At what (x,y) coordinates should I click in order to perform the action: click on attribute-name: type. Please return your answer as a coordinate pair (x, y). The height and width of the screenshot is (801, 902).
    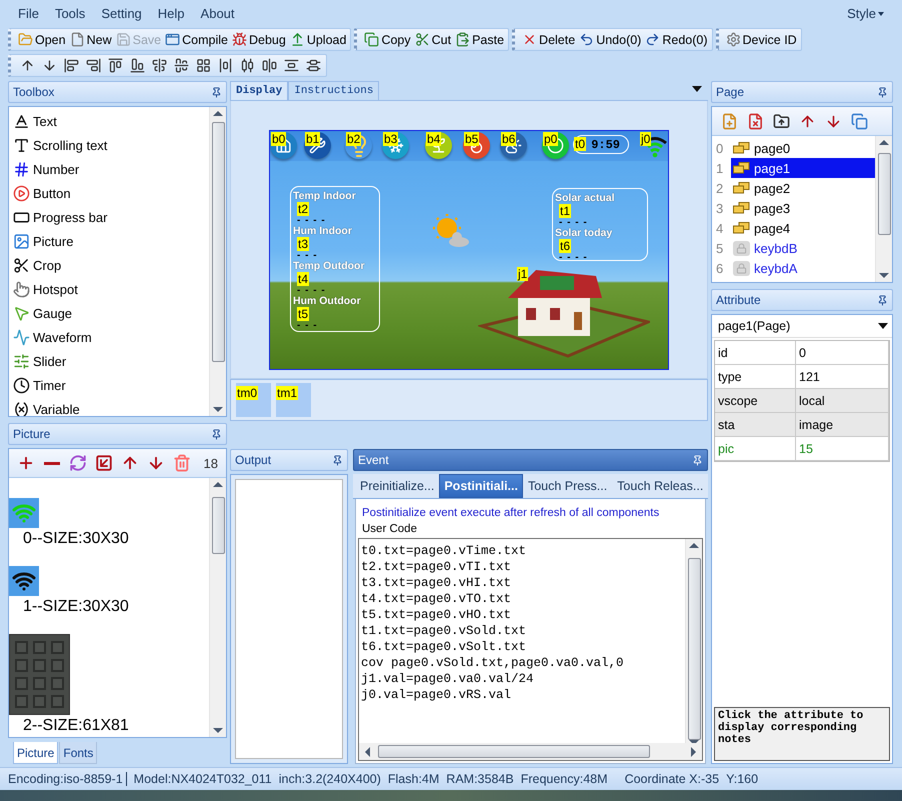
    Looking at the image, I should click on (755, 376).